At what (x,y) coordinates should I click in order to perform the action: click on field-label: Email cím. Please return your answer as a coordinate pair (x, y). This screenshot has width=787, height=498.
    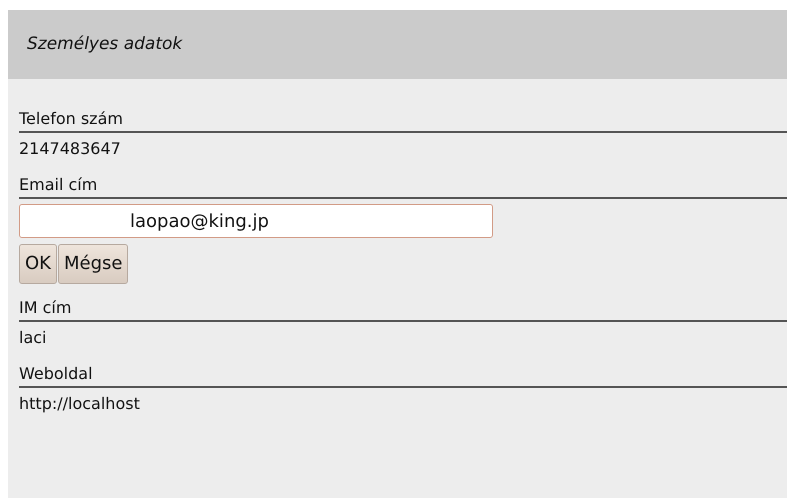
    Looking at the image, I should click on (403, 187).